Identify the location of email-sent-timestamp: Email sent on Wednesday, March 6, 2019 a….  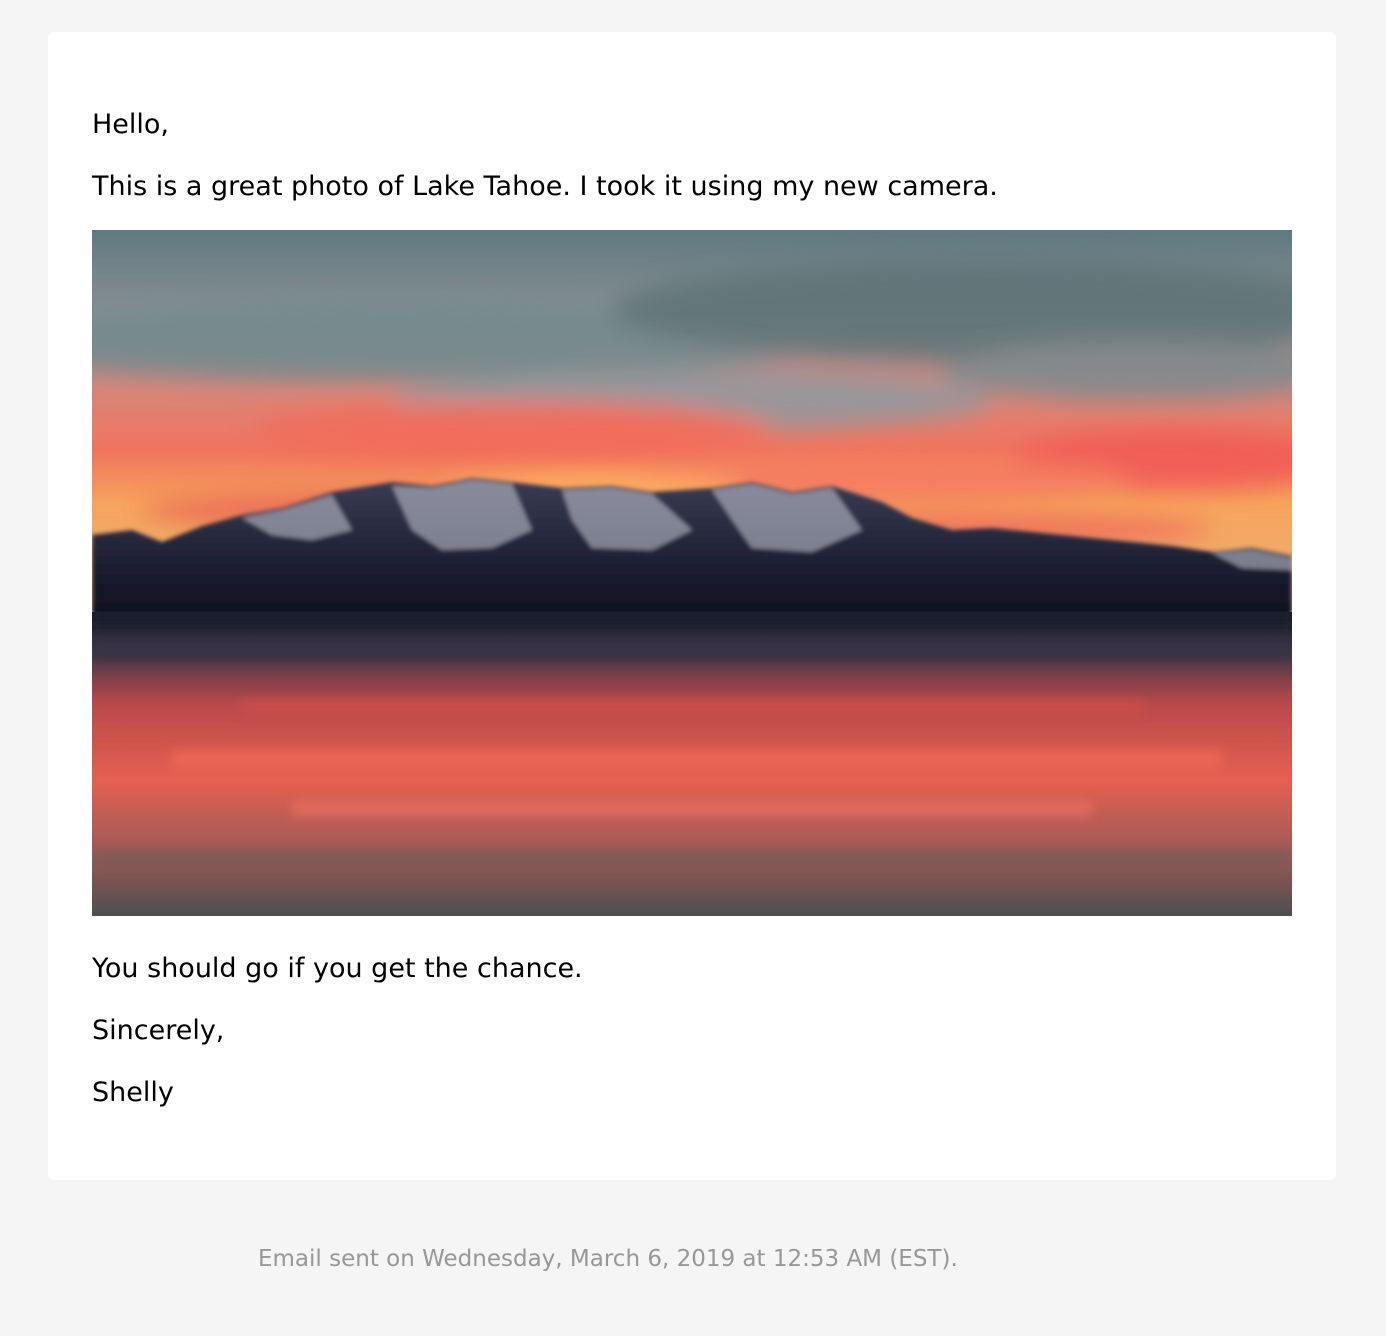
(608, 1259).